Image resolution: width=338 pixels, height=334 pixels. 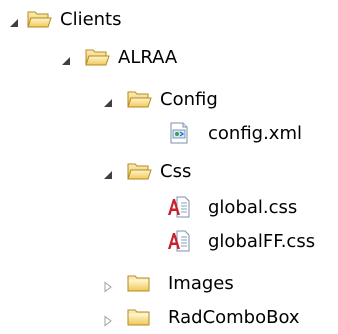 I want to click on tree-item-config: Config, so click(x=169, y=100).